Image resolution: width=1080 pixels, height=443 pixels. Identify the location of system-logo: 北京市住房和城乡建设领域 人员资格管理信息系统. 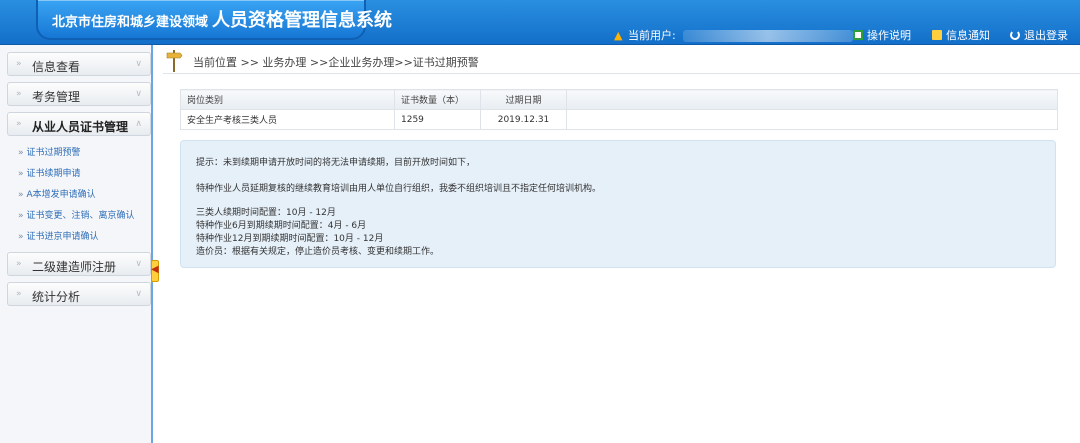
(214, 20).